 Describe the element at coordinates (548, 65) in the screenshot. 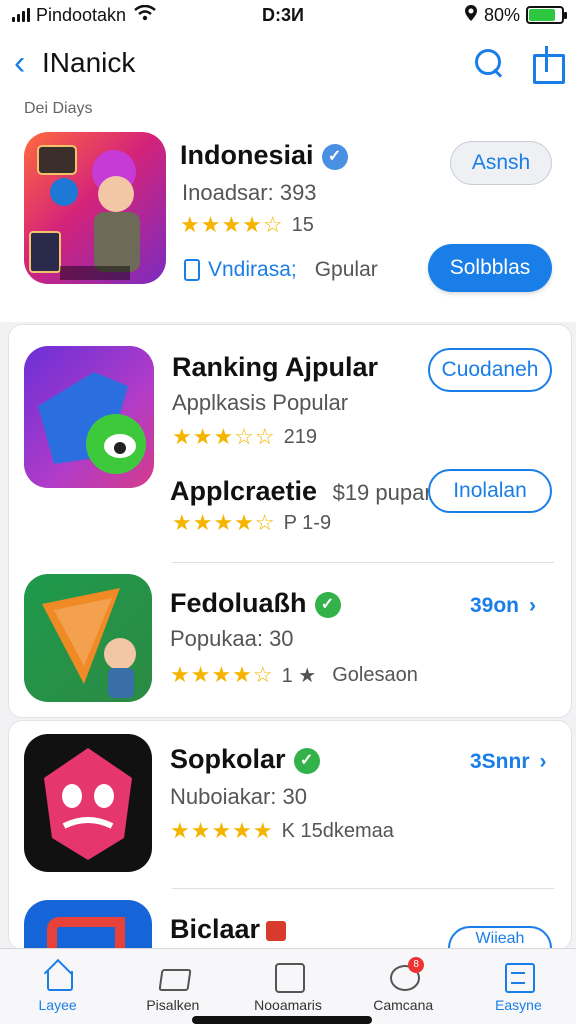

I see `share-icon` at that location.